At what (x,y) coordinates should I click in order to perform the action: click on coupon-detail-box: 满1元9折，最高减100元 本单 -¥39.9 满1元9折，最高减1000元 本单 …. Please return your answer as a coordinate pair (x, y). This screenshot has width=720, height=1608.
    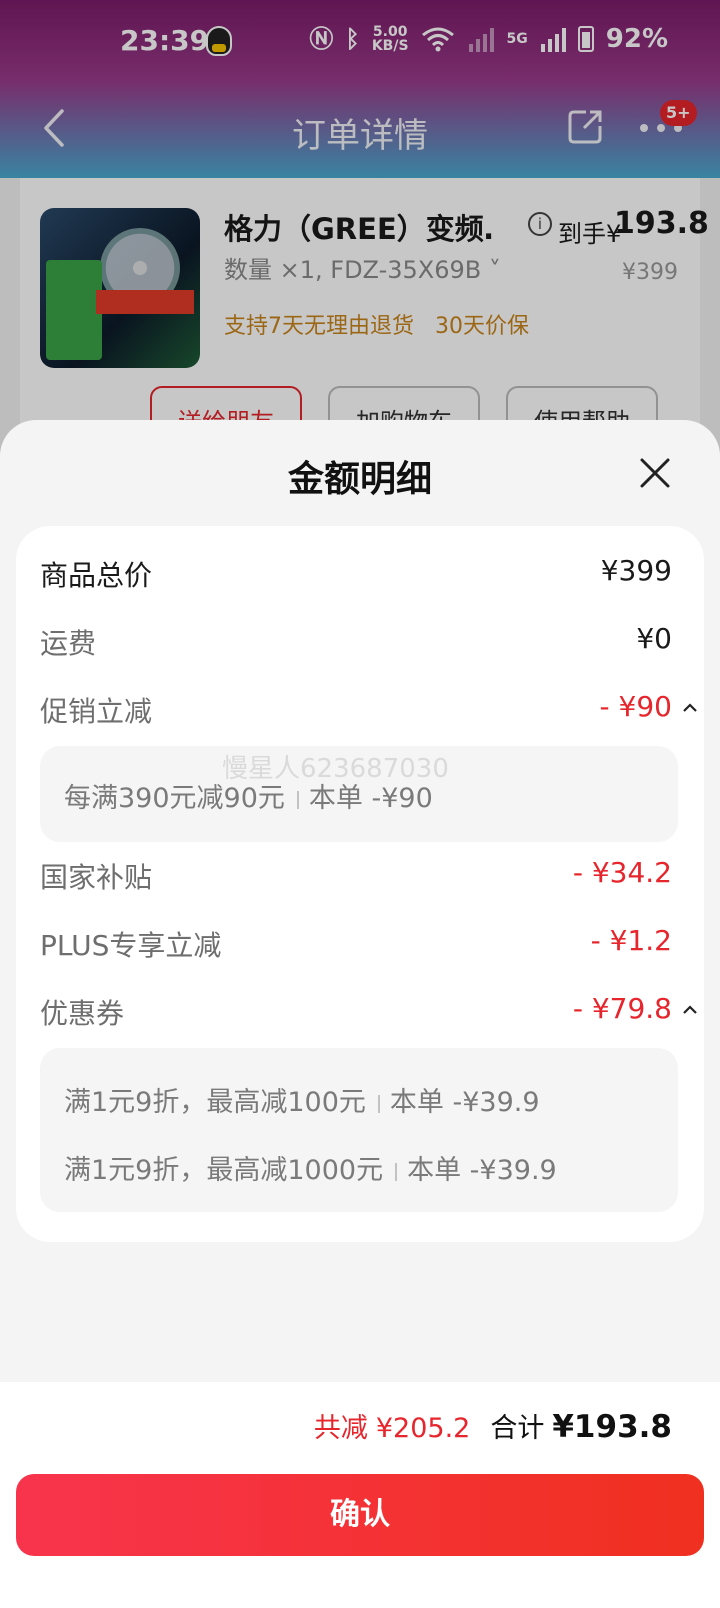
    Looking at the image, I should click on (359, 1130).